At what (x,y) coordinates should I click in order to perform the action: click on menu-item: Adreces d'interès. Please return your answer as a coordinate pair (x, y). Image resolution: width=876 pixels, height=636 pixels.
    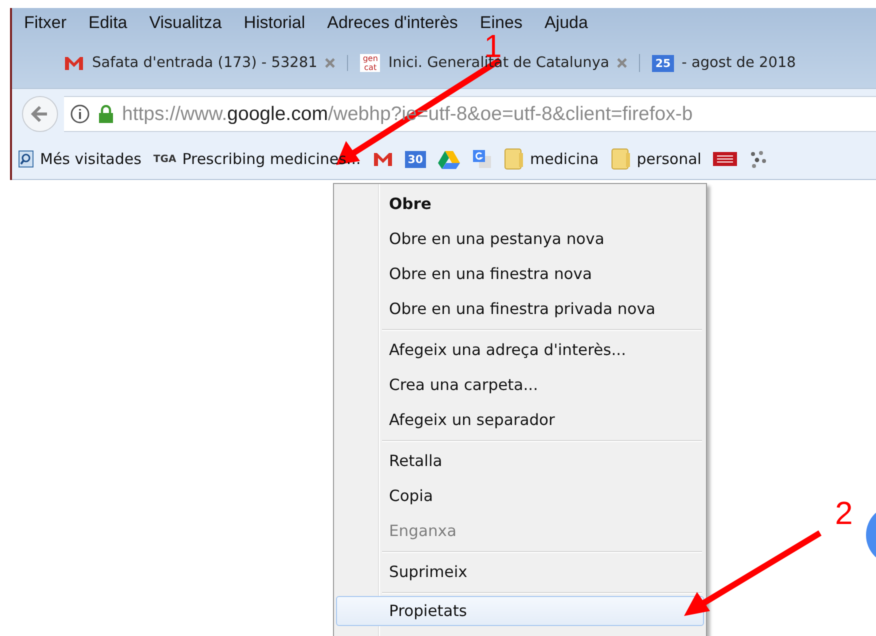
    Looking at the image, I should click on (392, 23).